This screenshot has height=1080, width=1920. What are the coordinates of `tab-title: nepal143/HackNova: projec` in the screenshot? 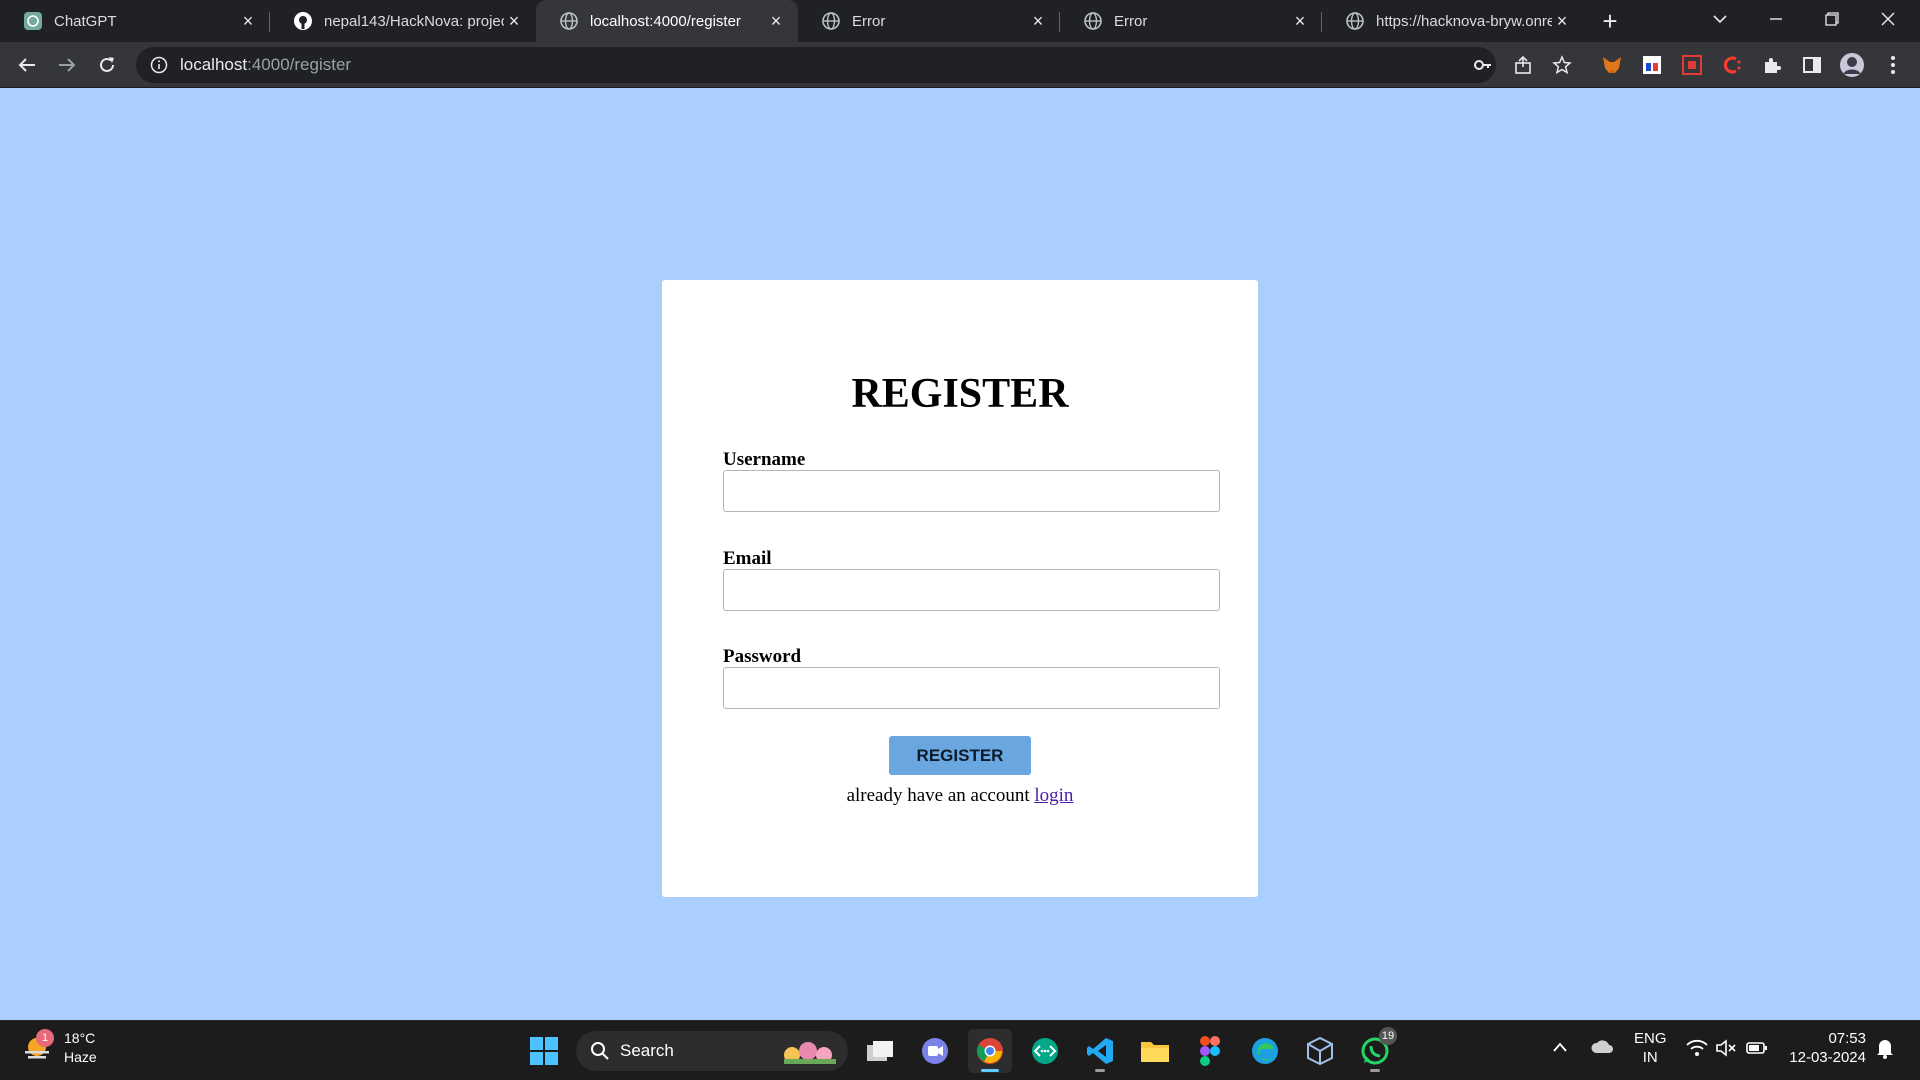 It's located at (414, 21).